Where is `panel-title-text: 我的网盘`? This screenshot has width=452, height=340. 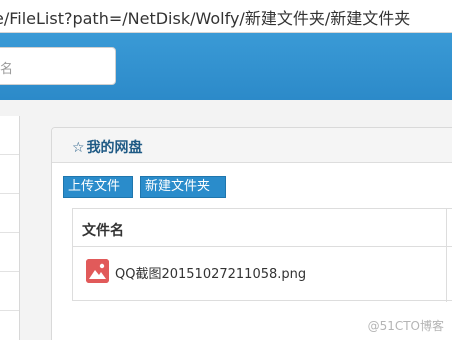 panel-title-text: 我的网盘 is located at coordinates (114, 148).